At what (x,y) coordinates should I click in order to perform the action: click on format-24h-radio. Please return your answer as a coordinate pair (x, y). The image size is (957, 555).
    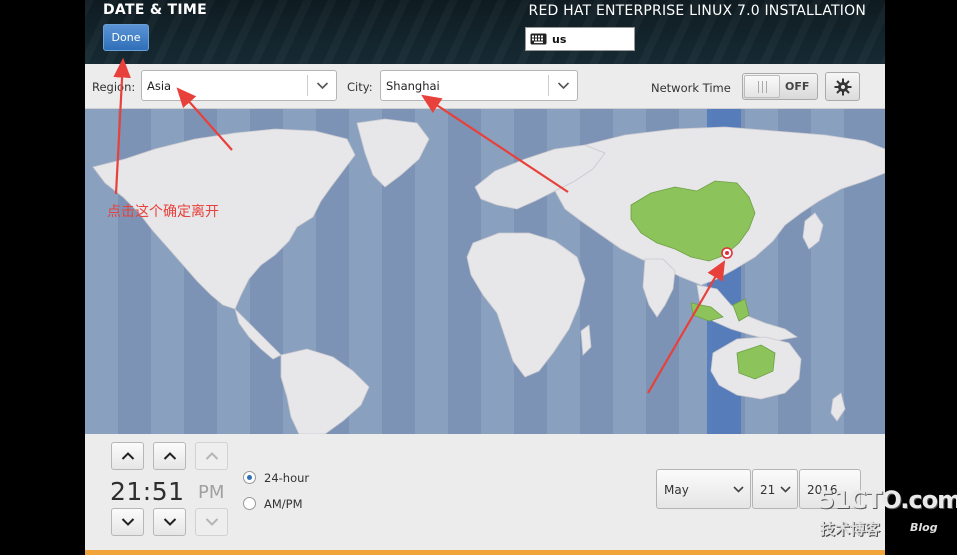
    Looking at the image, I should click on (249, 477).